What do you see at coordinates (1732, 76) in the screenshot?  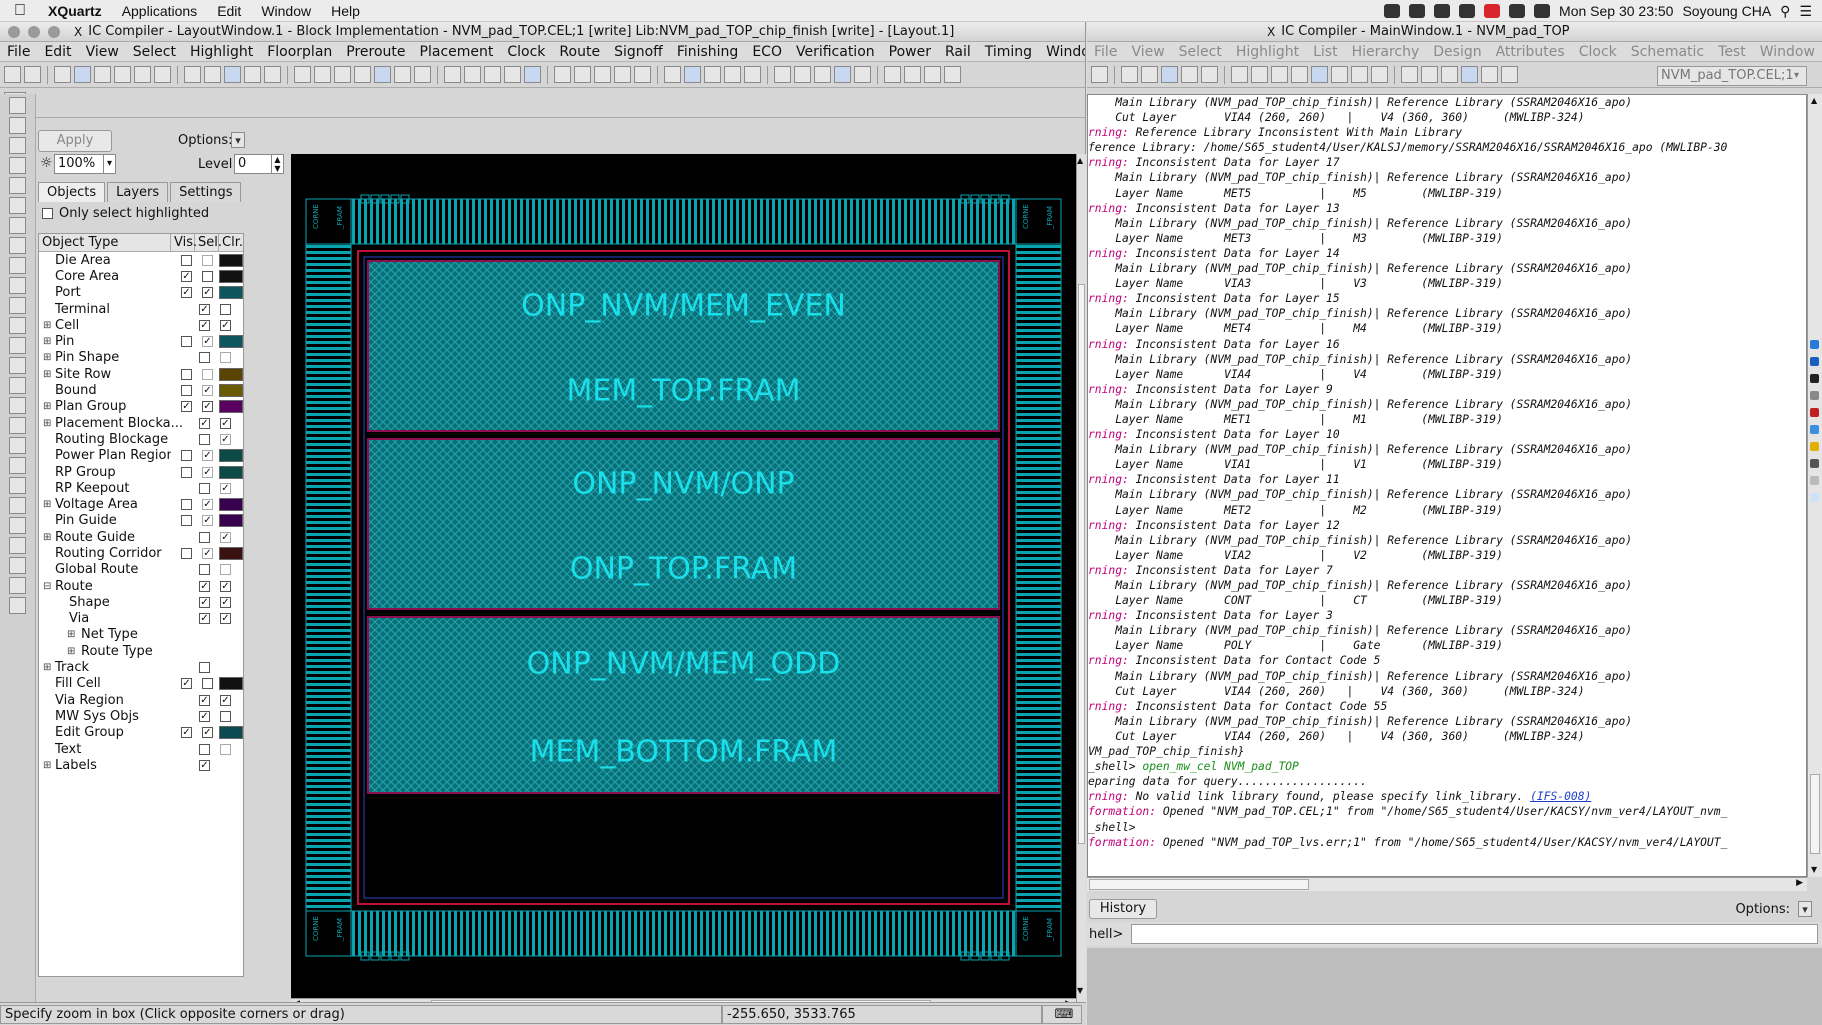 I see `cel-select: NVM_pad_TOP.CEL;1 ▾` at bounding box center [1732, 76].